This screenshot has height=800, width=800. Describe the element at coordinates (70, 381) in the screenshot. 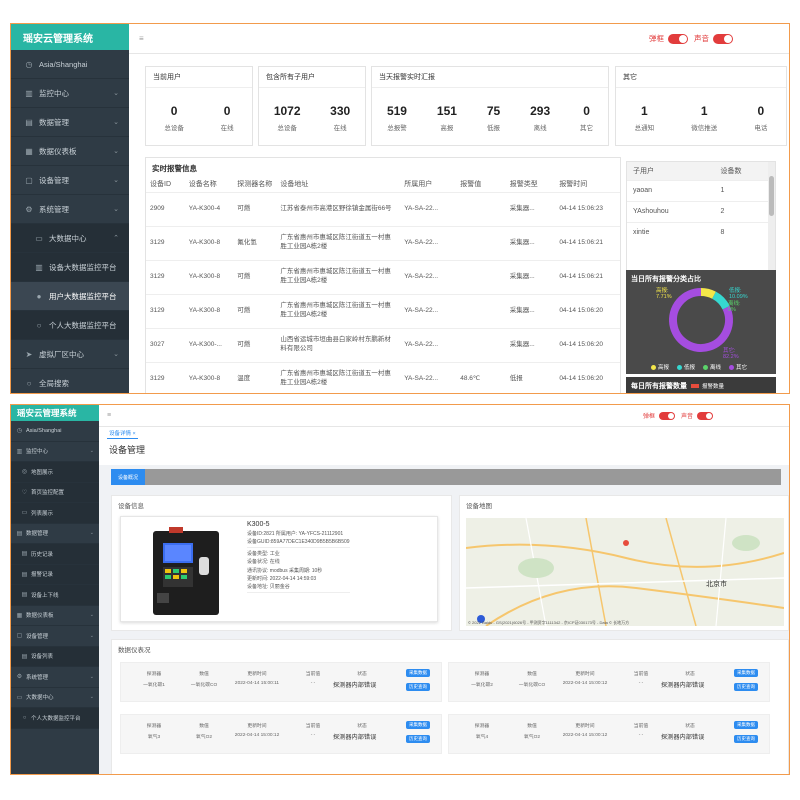

I see `sidebar-item: ○ 全局搜索` at that location.